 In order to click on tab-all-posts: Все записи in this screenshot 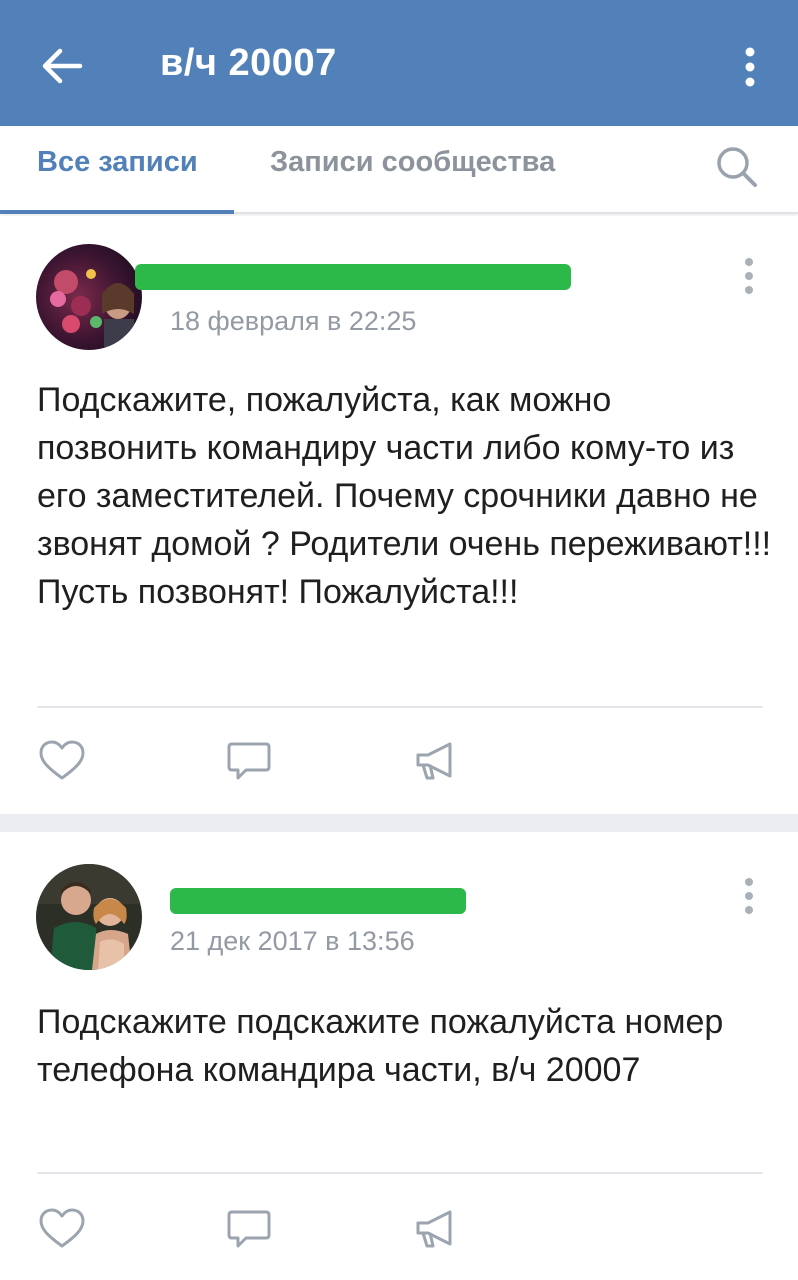, I will do `click(117, 162)`.